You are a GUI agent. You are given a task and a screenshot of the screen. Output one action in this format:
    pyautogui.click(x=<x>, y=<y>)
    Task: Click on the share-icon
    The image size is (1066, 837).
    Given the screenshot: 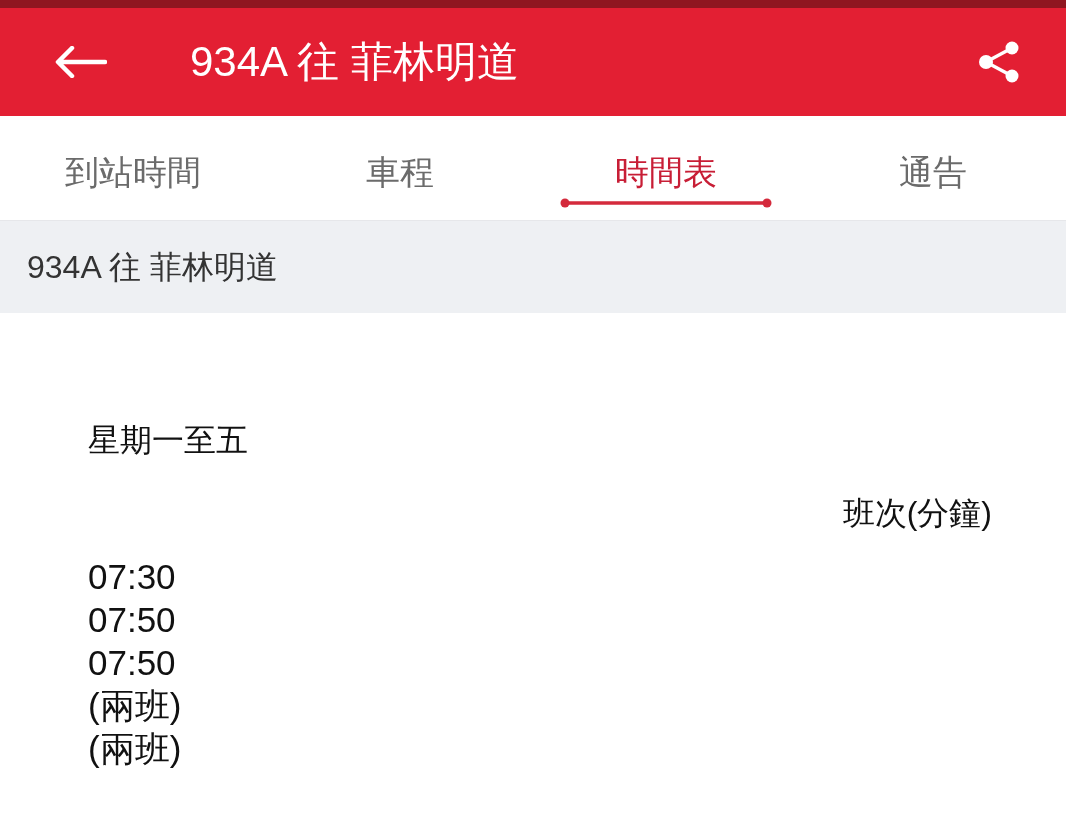 What is the action you would take?
    pyautogui.click(x=999, y=62)
    